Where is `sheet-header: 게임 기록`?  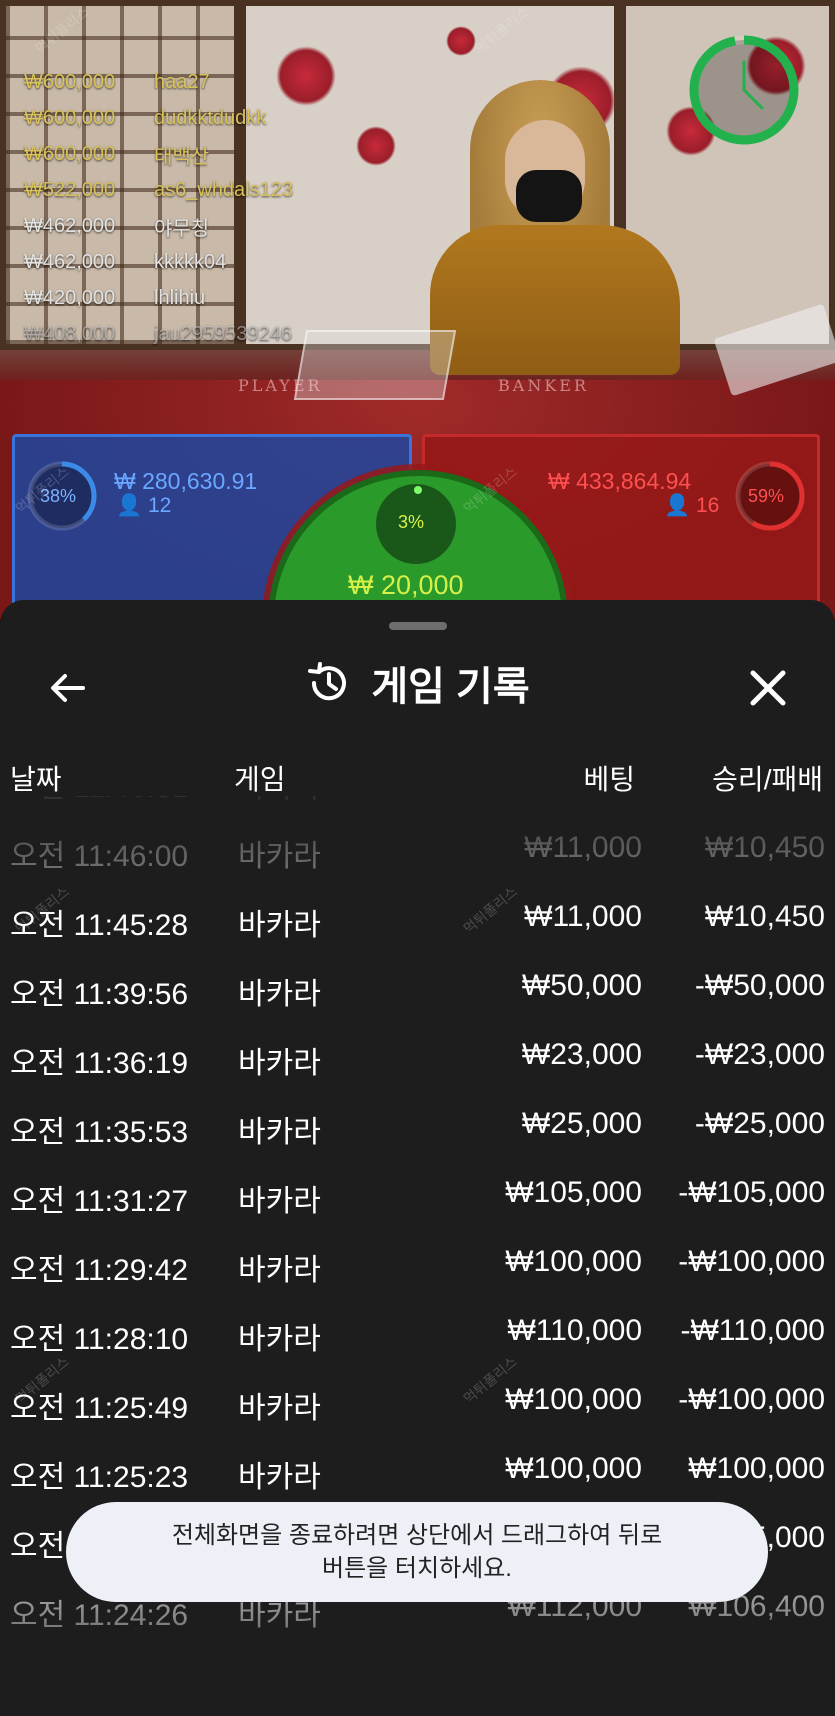 sheet-header: 게임 기록 is located at coordinates (417, 690).